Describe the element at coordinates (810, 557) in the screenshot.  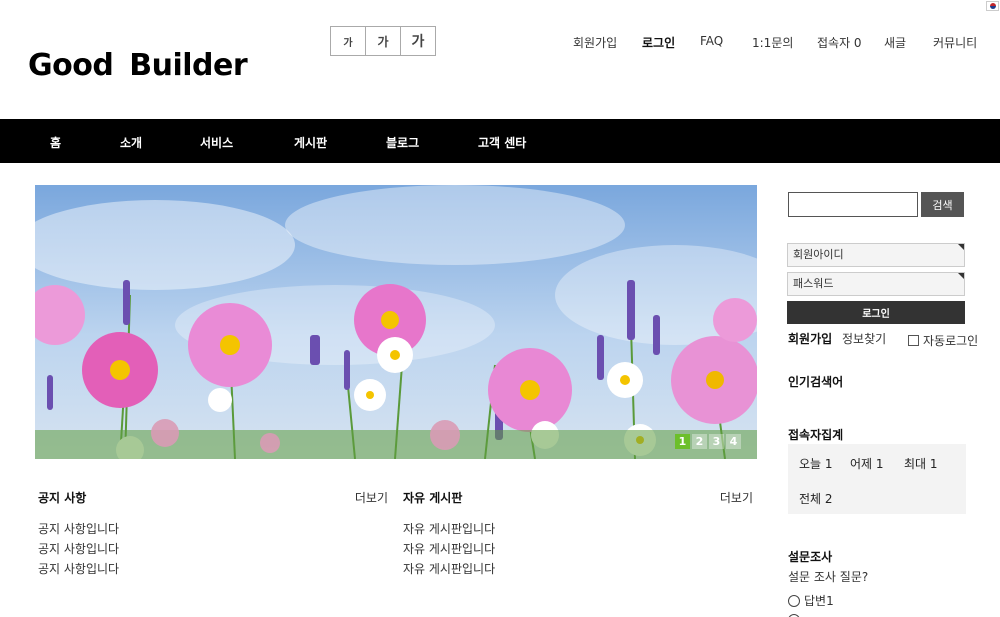
I see `poll-title: 설문조사` at that location.